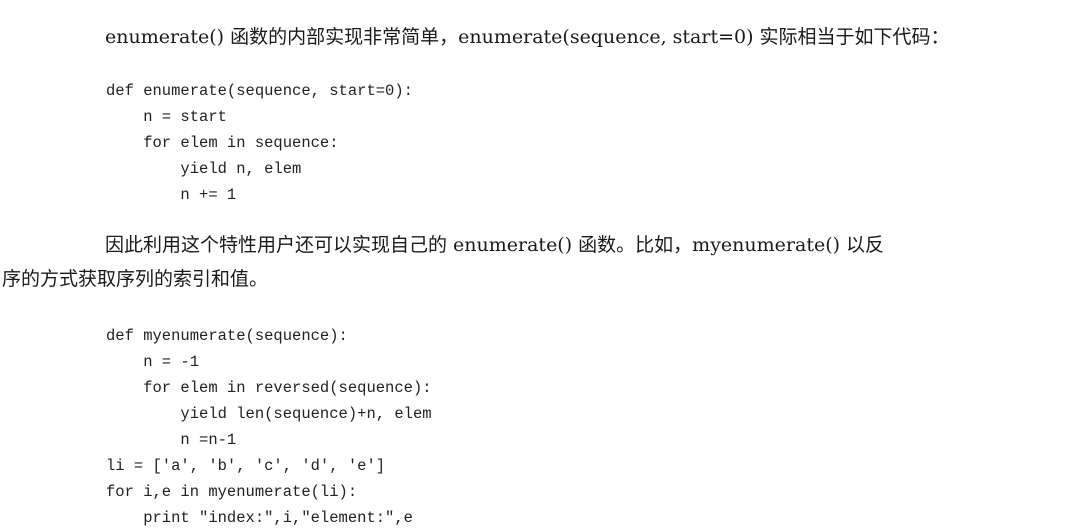 The width and height of the screenshot is (1084, 532). Describe the element at coordinates (246, 466) in the screenshot. I see `code-line: li = ['a', 'b', 'c', 'd', 'e']` at that location.